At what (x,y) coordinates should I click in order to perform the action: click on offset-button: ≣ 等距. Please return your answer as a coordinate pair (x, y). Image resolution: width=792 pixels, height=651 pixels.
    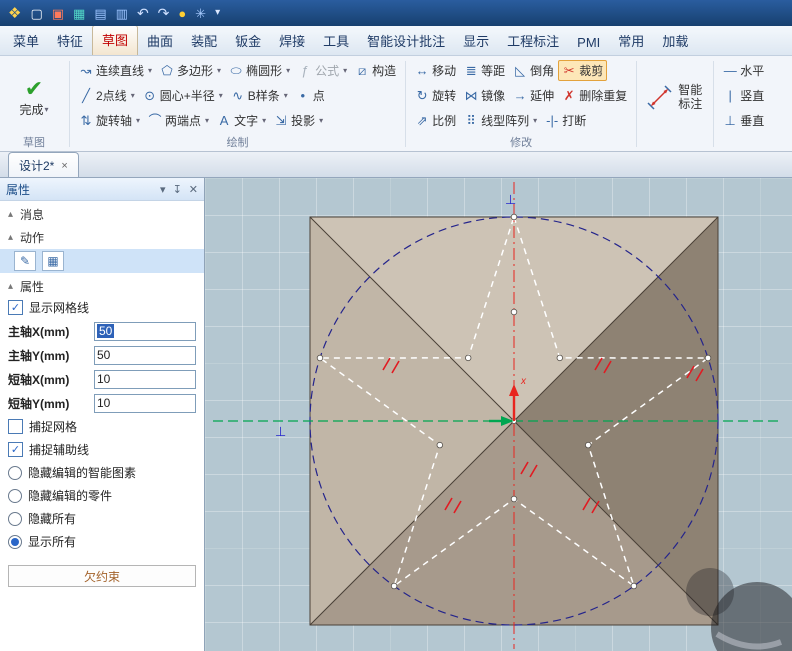
    Looking at the image, I should click on (484, 70).